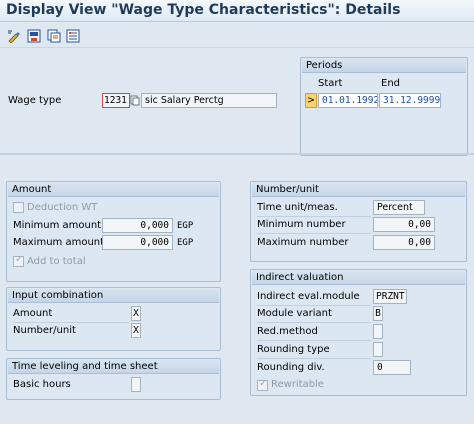 The image size is (474, 424). What do you see at coordinates (358, 278) in the screenshot?
I see `indirect-valuation-title: Indirect valuation` at bounding box center [358, 278].